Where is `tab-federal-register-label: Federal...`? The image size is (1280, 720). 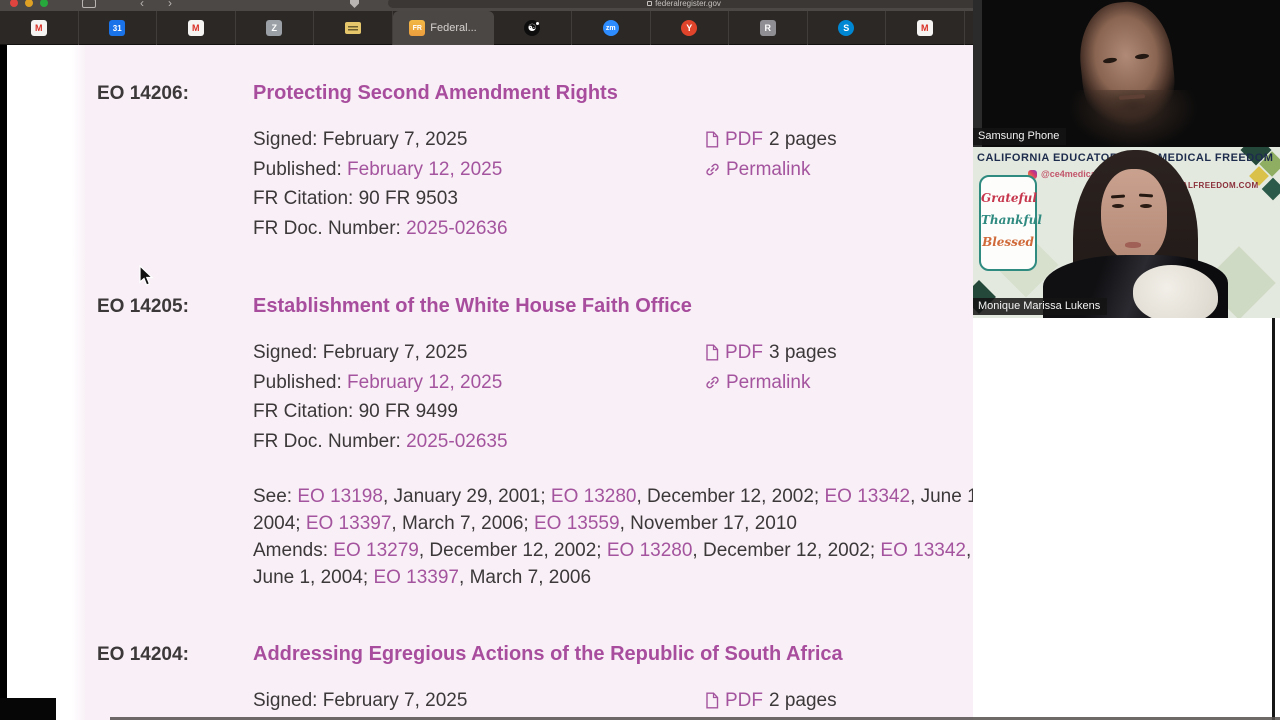 tab-federal-register-label: Federal... is located at coordinates (453, 28).